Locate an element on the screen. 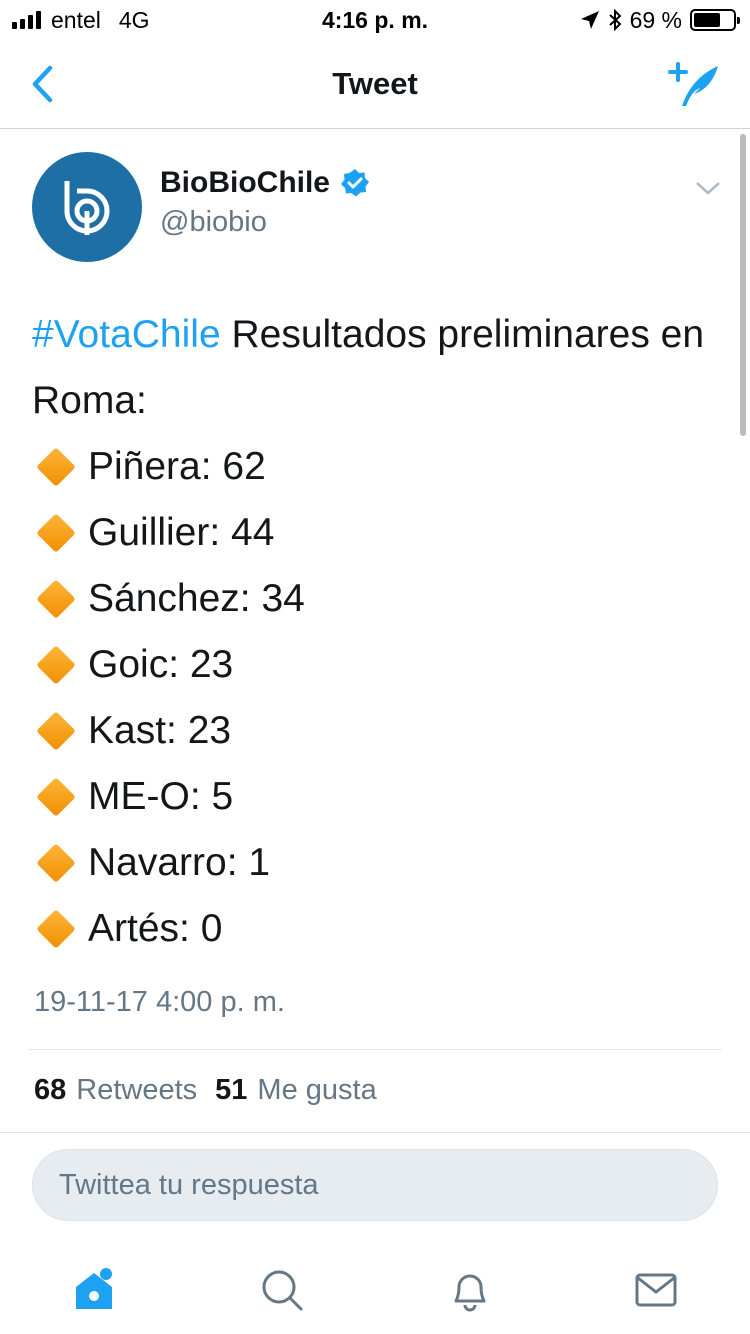 The height and width of the screenshot is (1334, 750). result-text: Goic: 23 is located at coordinates (161, 664).